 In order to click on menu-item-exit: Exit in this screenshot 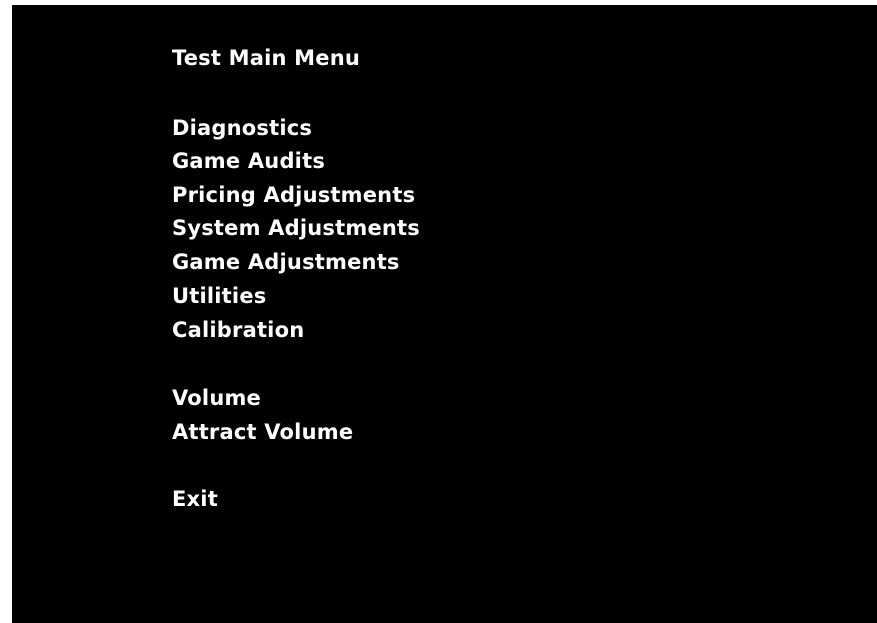, I will do `click(195, 499)`.